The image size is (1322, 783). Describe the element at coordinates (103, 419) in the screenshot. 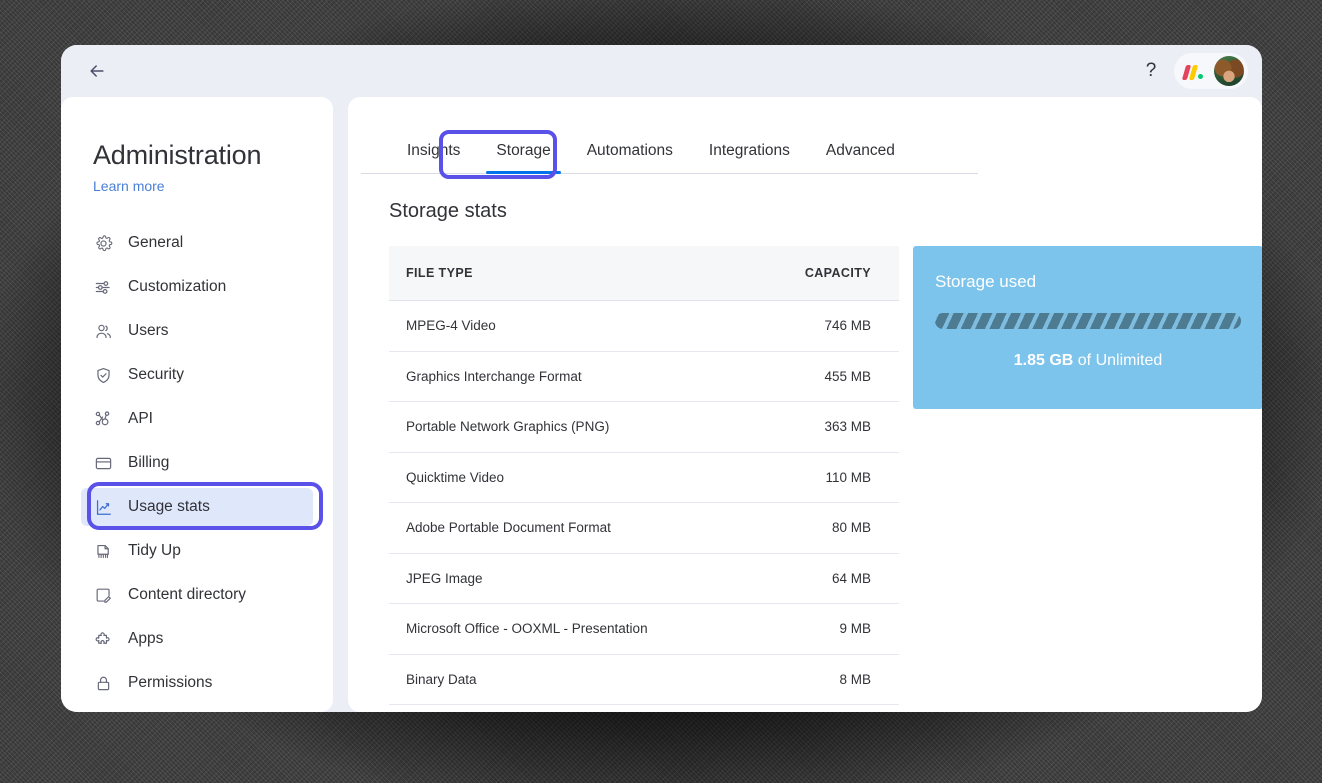

I see `api-nodes-icon` at that location.